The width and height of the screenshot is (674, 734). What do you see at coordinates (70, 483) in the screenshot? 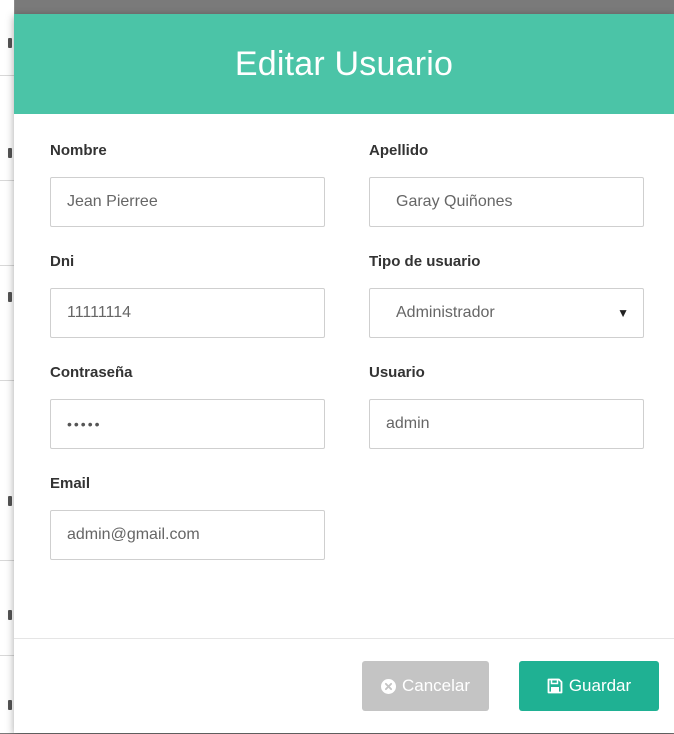
I see `email-label: Email` at bounding box center [70, 483].